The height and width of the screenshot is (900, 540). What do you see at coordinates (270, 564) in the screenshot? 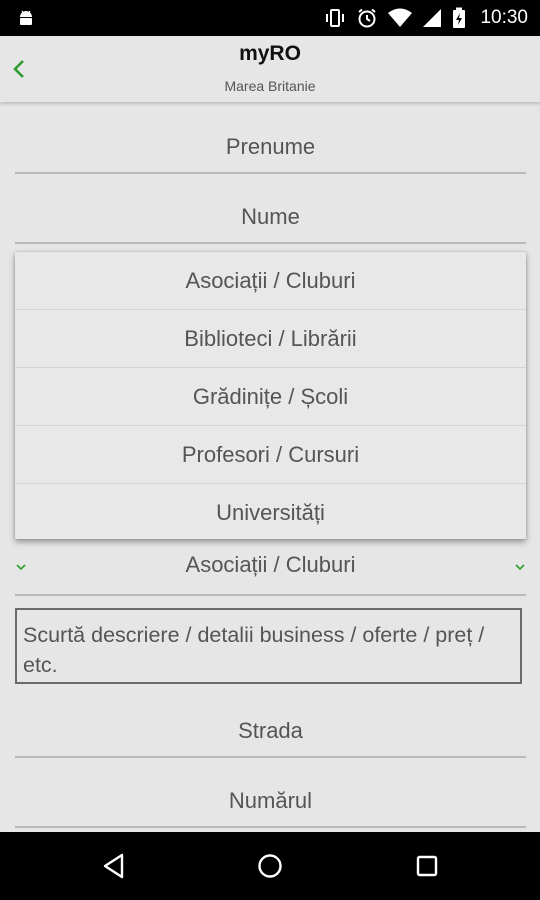
I see `category-select-value: Asociații / Cluburi` at bounding box center [270, 564].